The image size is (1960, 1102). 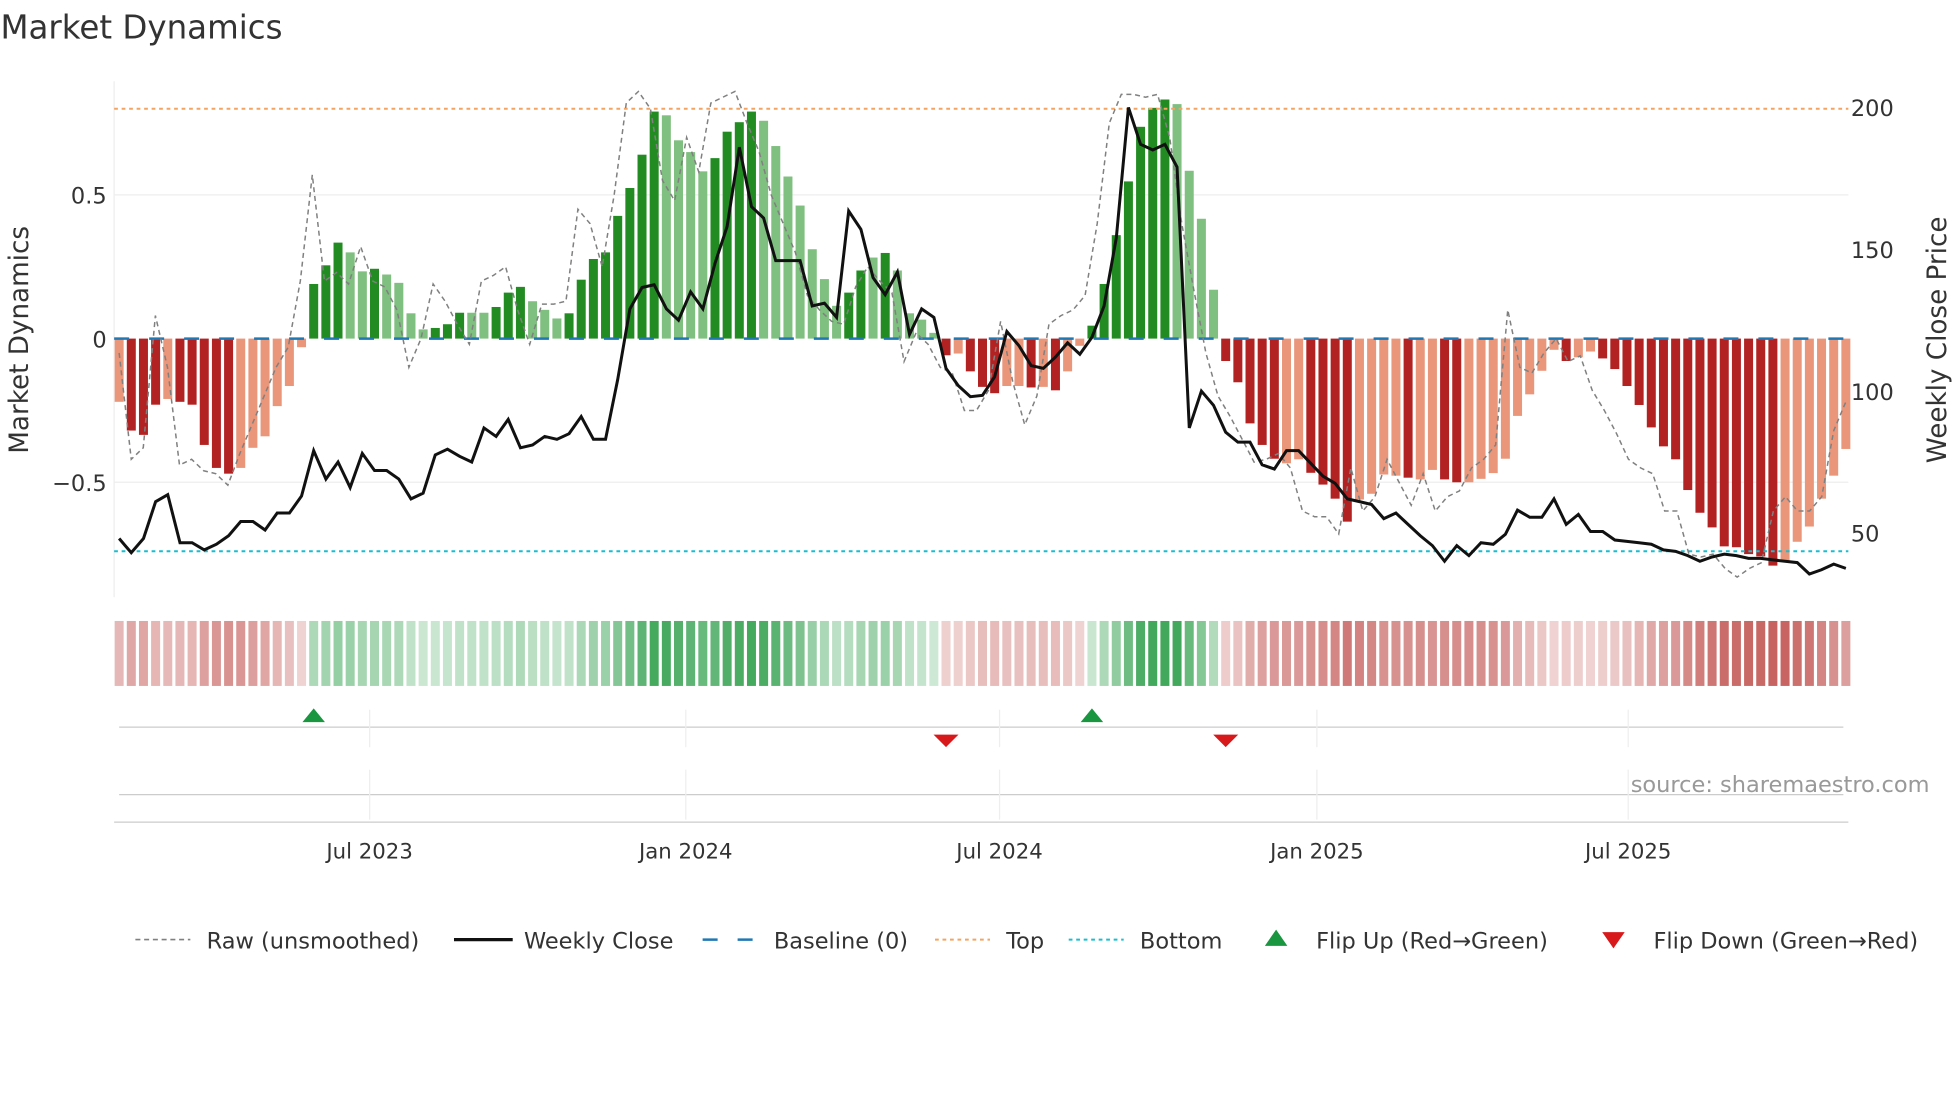 What do you see at coordinates (79, 340) in the screenshot?
I see `y-ticks: 0.5 0 −0.5` at bounding box center [79, 340].